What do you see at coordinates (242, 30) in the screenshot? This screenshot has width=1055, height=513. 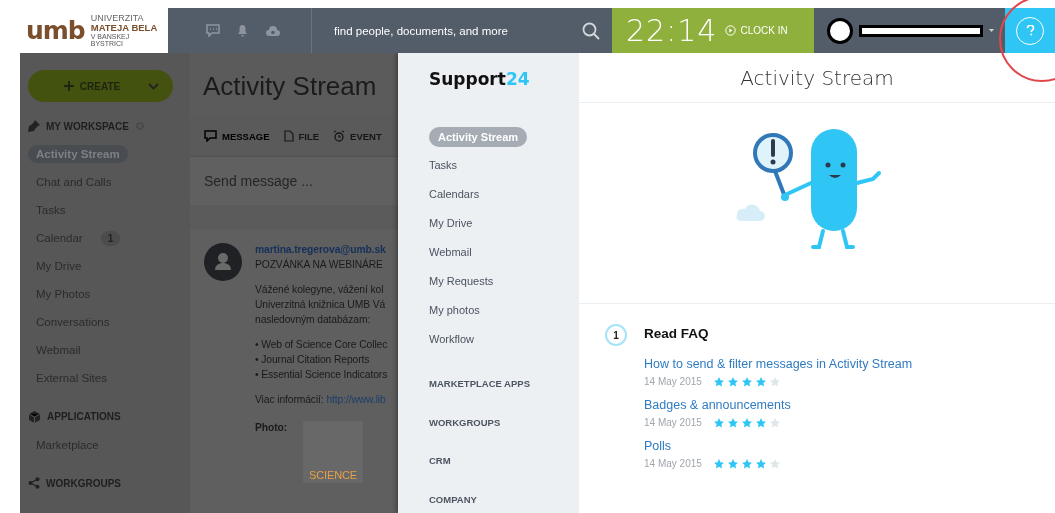 I see `bell-icon` at bounding box center [242, 30].